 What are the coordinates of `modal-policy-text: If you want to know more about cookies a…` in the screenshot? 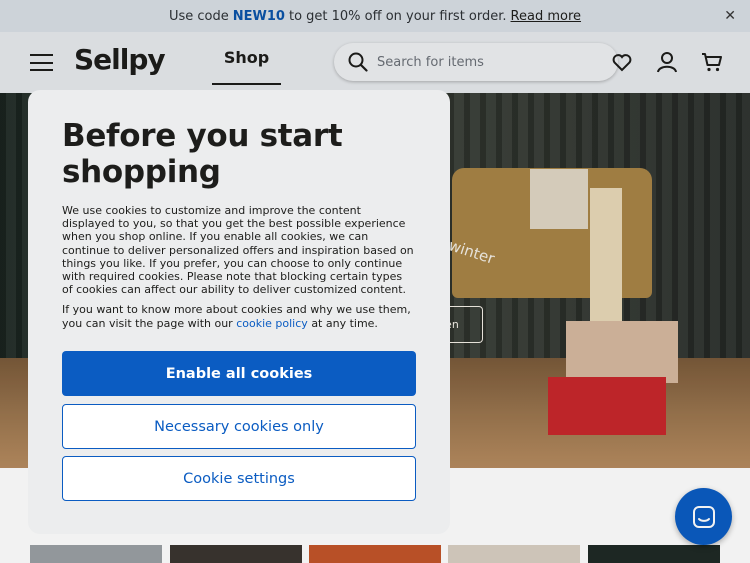 It's located at (239, 316).